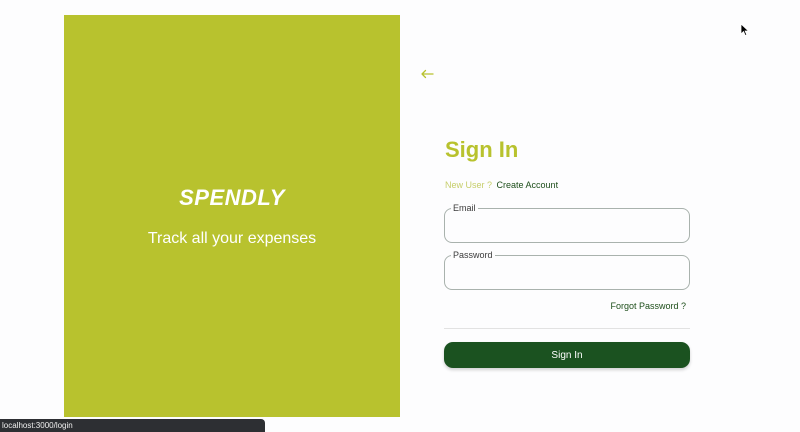  What do you see at coordinates (528, 185) in the screenshot?
I see `create-account-link: Create Account` at bounding box center [528, 185].